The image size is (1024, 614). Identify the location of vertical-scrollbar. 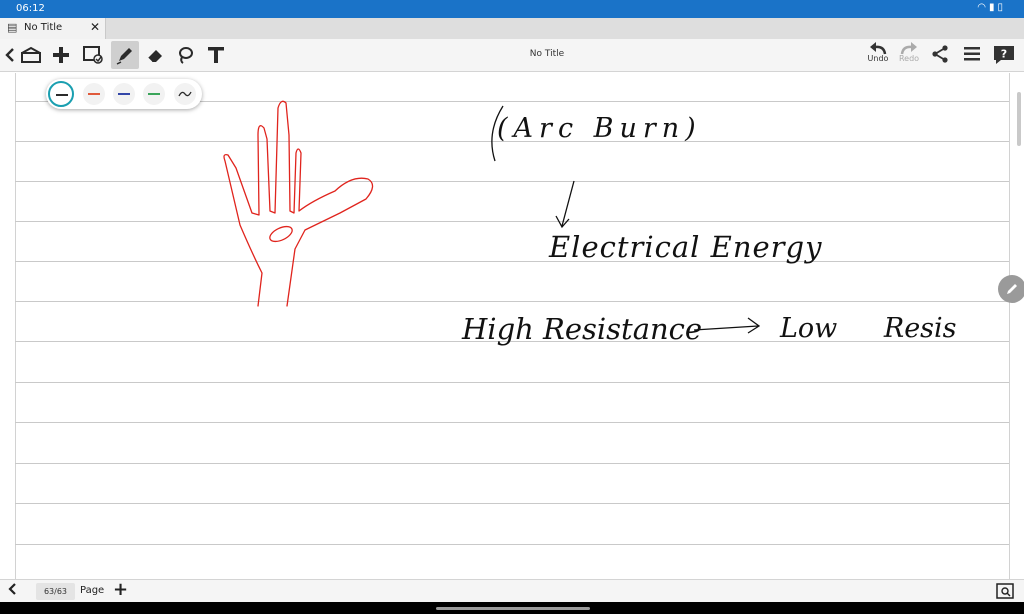
(1019, 119).